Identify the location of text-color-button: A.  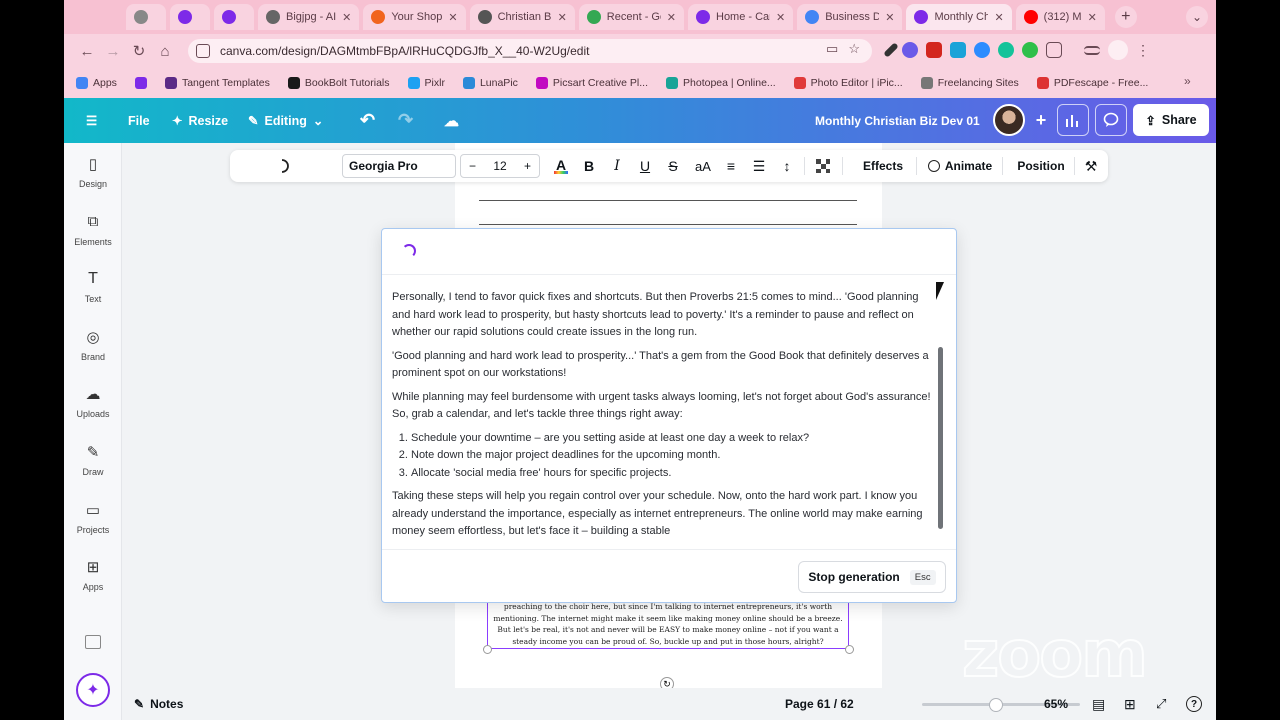
(561, 166).